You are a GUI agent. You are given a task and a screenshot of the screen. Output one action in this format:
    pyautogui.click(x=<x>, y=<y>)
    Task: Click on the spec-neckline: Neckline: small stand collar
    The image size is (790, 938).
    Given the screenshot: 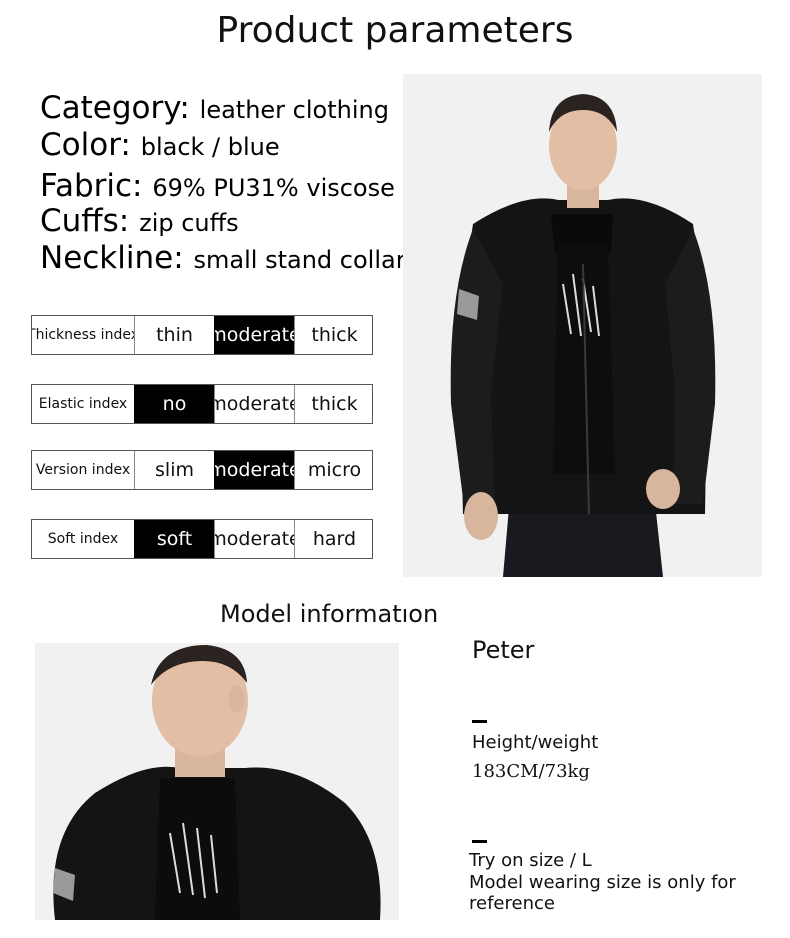 What is the action you would take?
    pyautogui.click(x=223, y=259)
    